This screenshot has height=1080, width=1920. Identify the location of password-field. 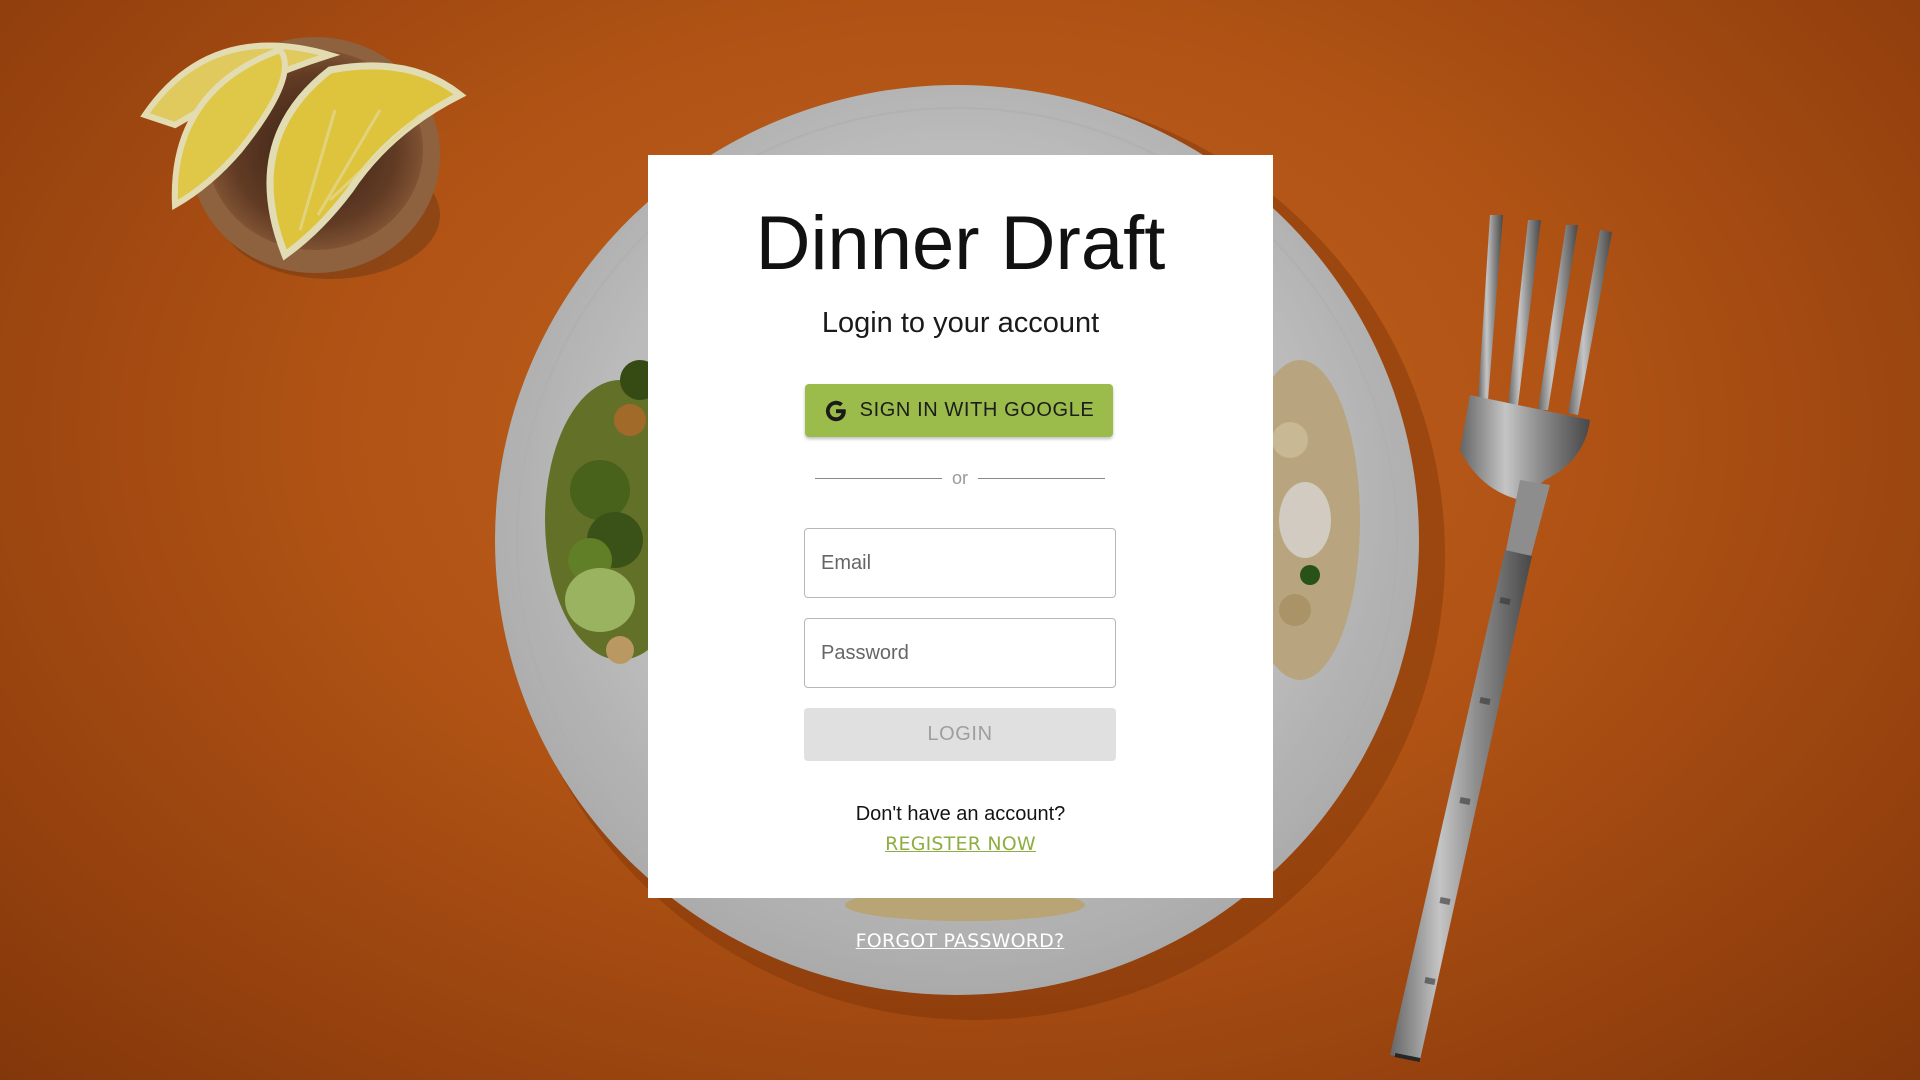
(960, 653).